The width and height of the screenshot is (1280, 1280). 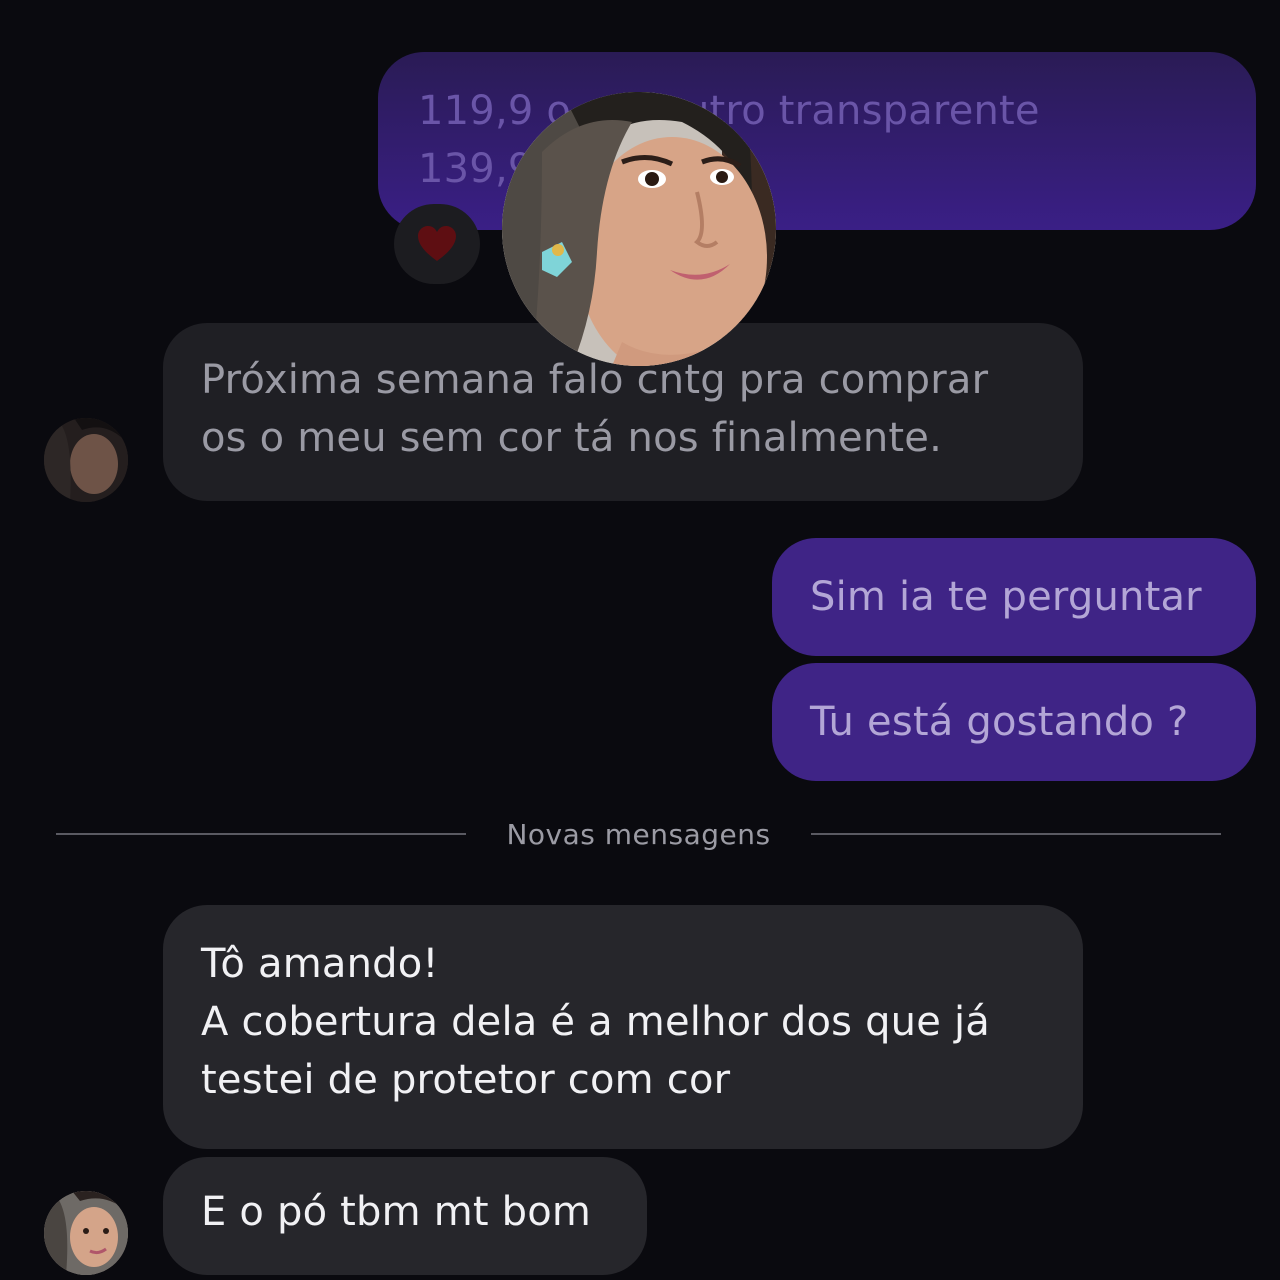 I want to click on heart-icon, so click(x=437, y=243).